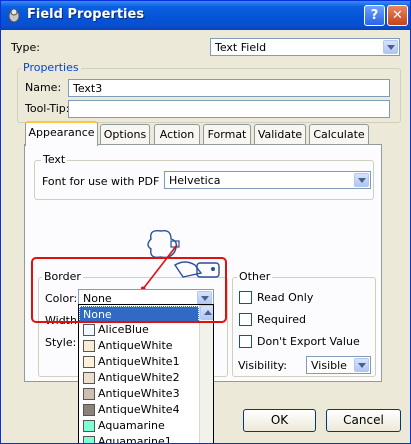  Describe the element at coordinates (305, 47) in the screenshot. I see `type-select: Text Field` at that location.